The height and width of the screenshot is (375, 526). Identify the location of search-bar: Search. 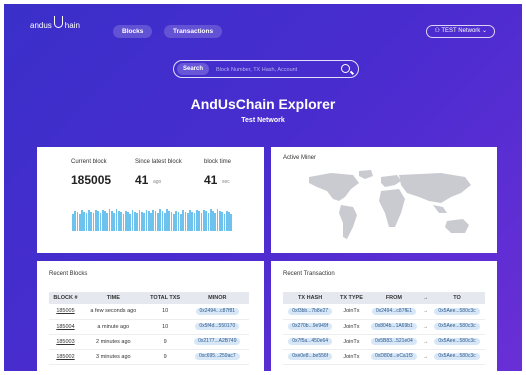
(266, 69).